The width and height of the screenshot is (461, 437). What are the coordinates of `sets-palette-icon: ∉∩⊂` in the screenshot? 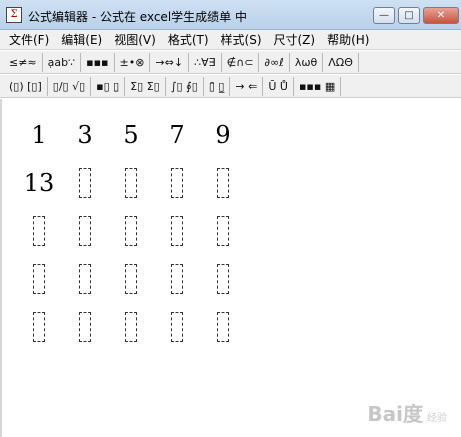 It's located at (241, 62).